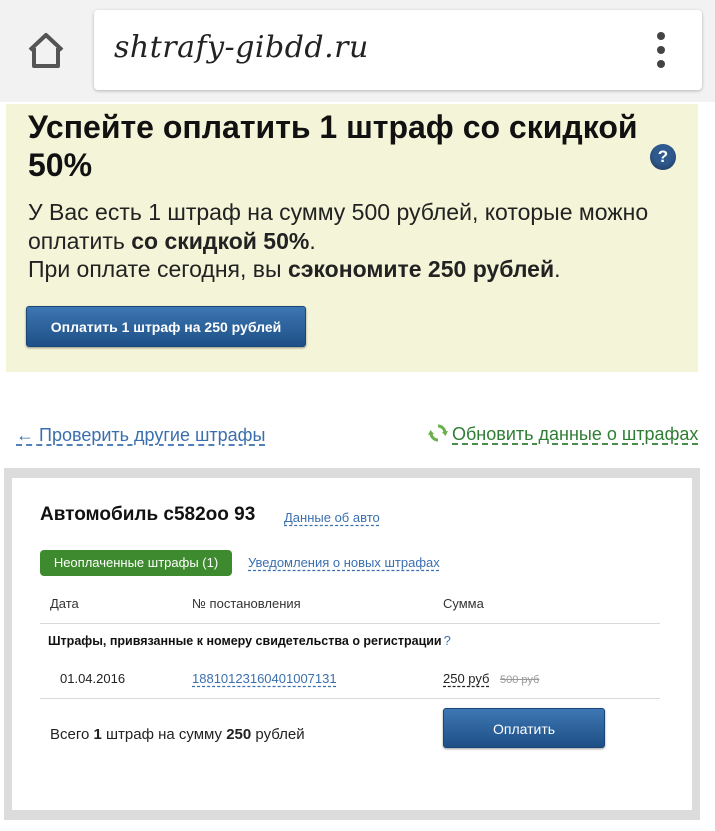 This screenshot has height=831, width=715. I want to click on fine-sum: 250 руб, so click(466, 678).